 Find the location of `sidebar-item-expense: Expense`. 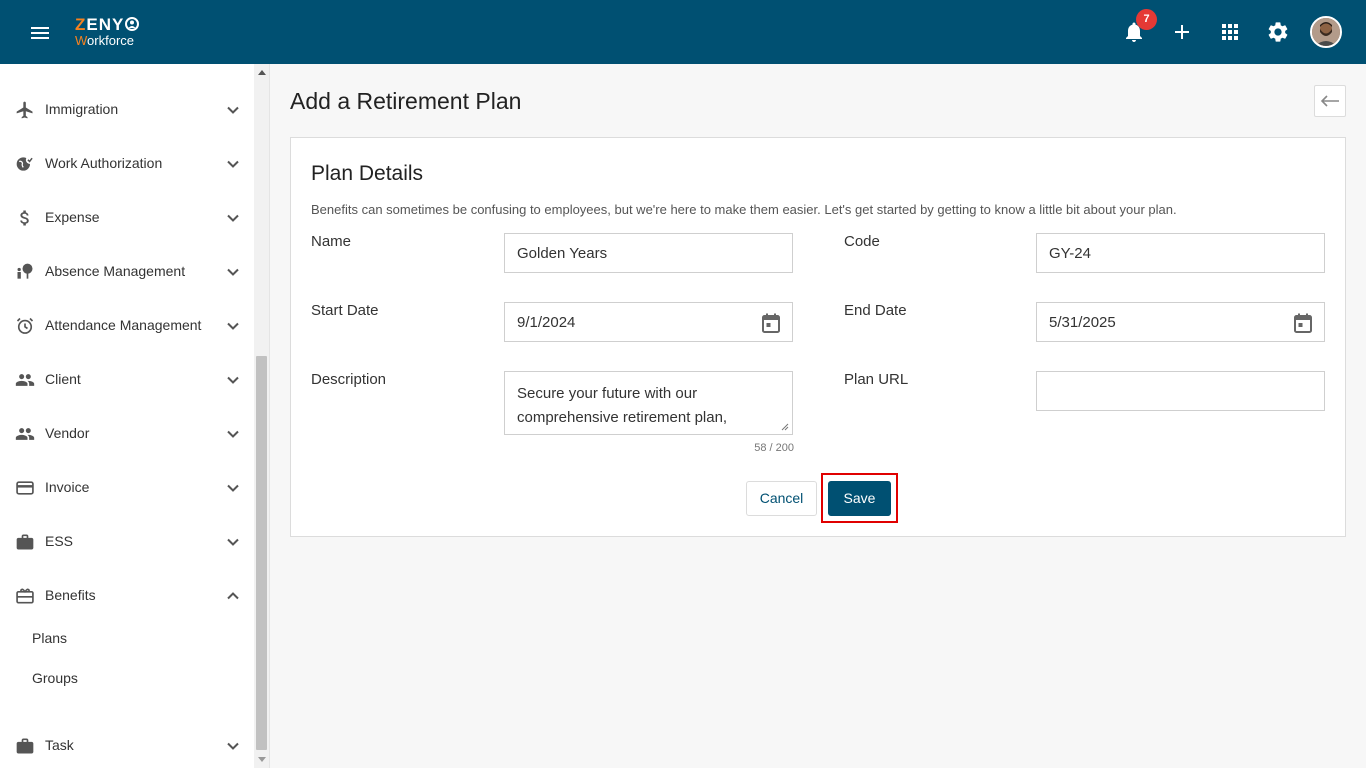

sidebar-item-expense: Expense is located at coordinates (127, 218).